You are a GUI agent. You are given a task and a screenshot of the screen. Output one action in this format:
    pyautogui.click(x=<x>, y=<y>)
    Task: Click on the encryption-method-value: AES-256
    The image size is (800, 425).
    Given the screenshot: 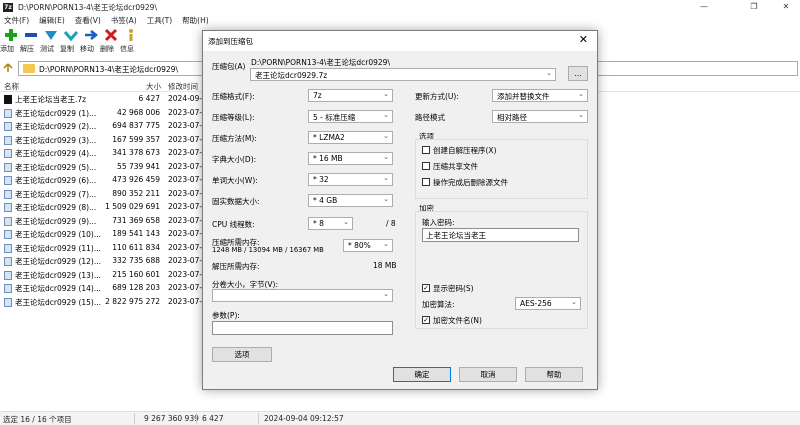 What is the action you would take?
    pyautogui.click(x=536, y=303)
    